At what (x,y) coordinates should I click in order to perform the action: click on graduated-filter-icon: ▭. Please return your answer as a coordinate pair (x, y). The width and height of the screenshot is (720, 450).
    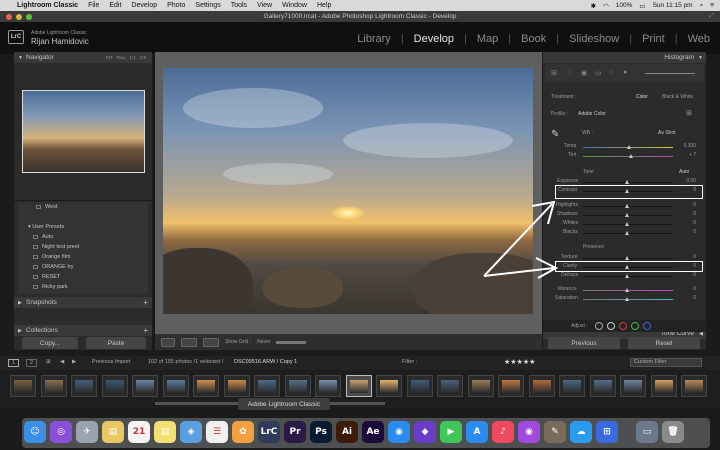
    Looking at the image, I should click on (598, 73).